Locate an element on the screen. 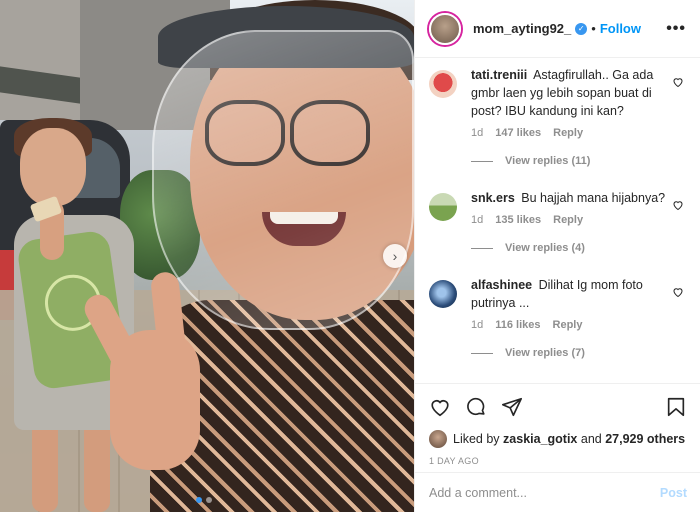  liker-avatar is located at coordinates (438, 439).